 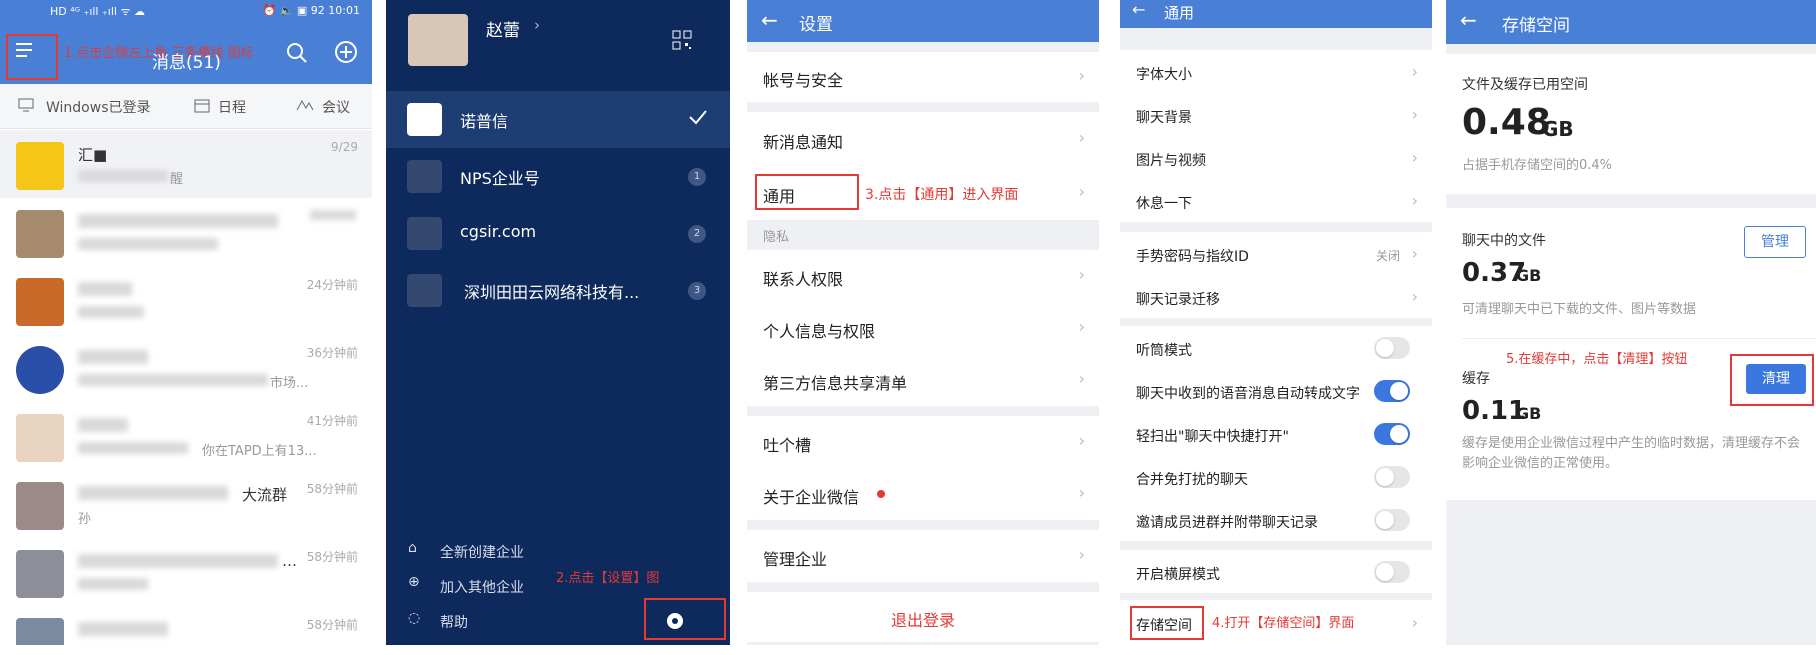 What do you see at coordinates (942, 195) in the screenshot?
I see `annotation-3: 3.点击【通用】进入界面` at bounding box center [942, 195].